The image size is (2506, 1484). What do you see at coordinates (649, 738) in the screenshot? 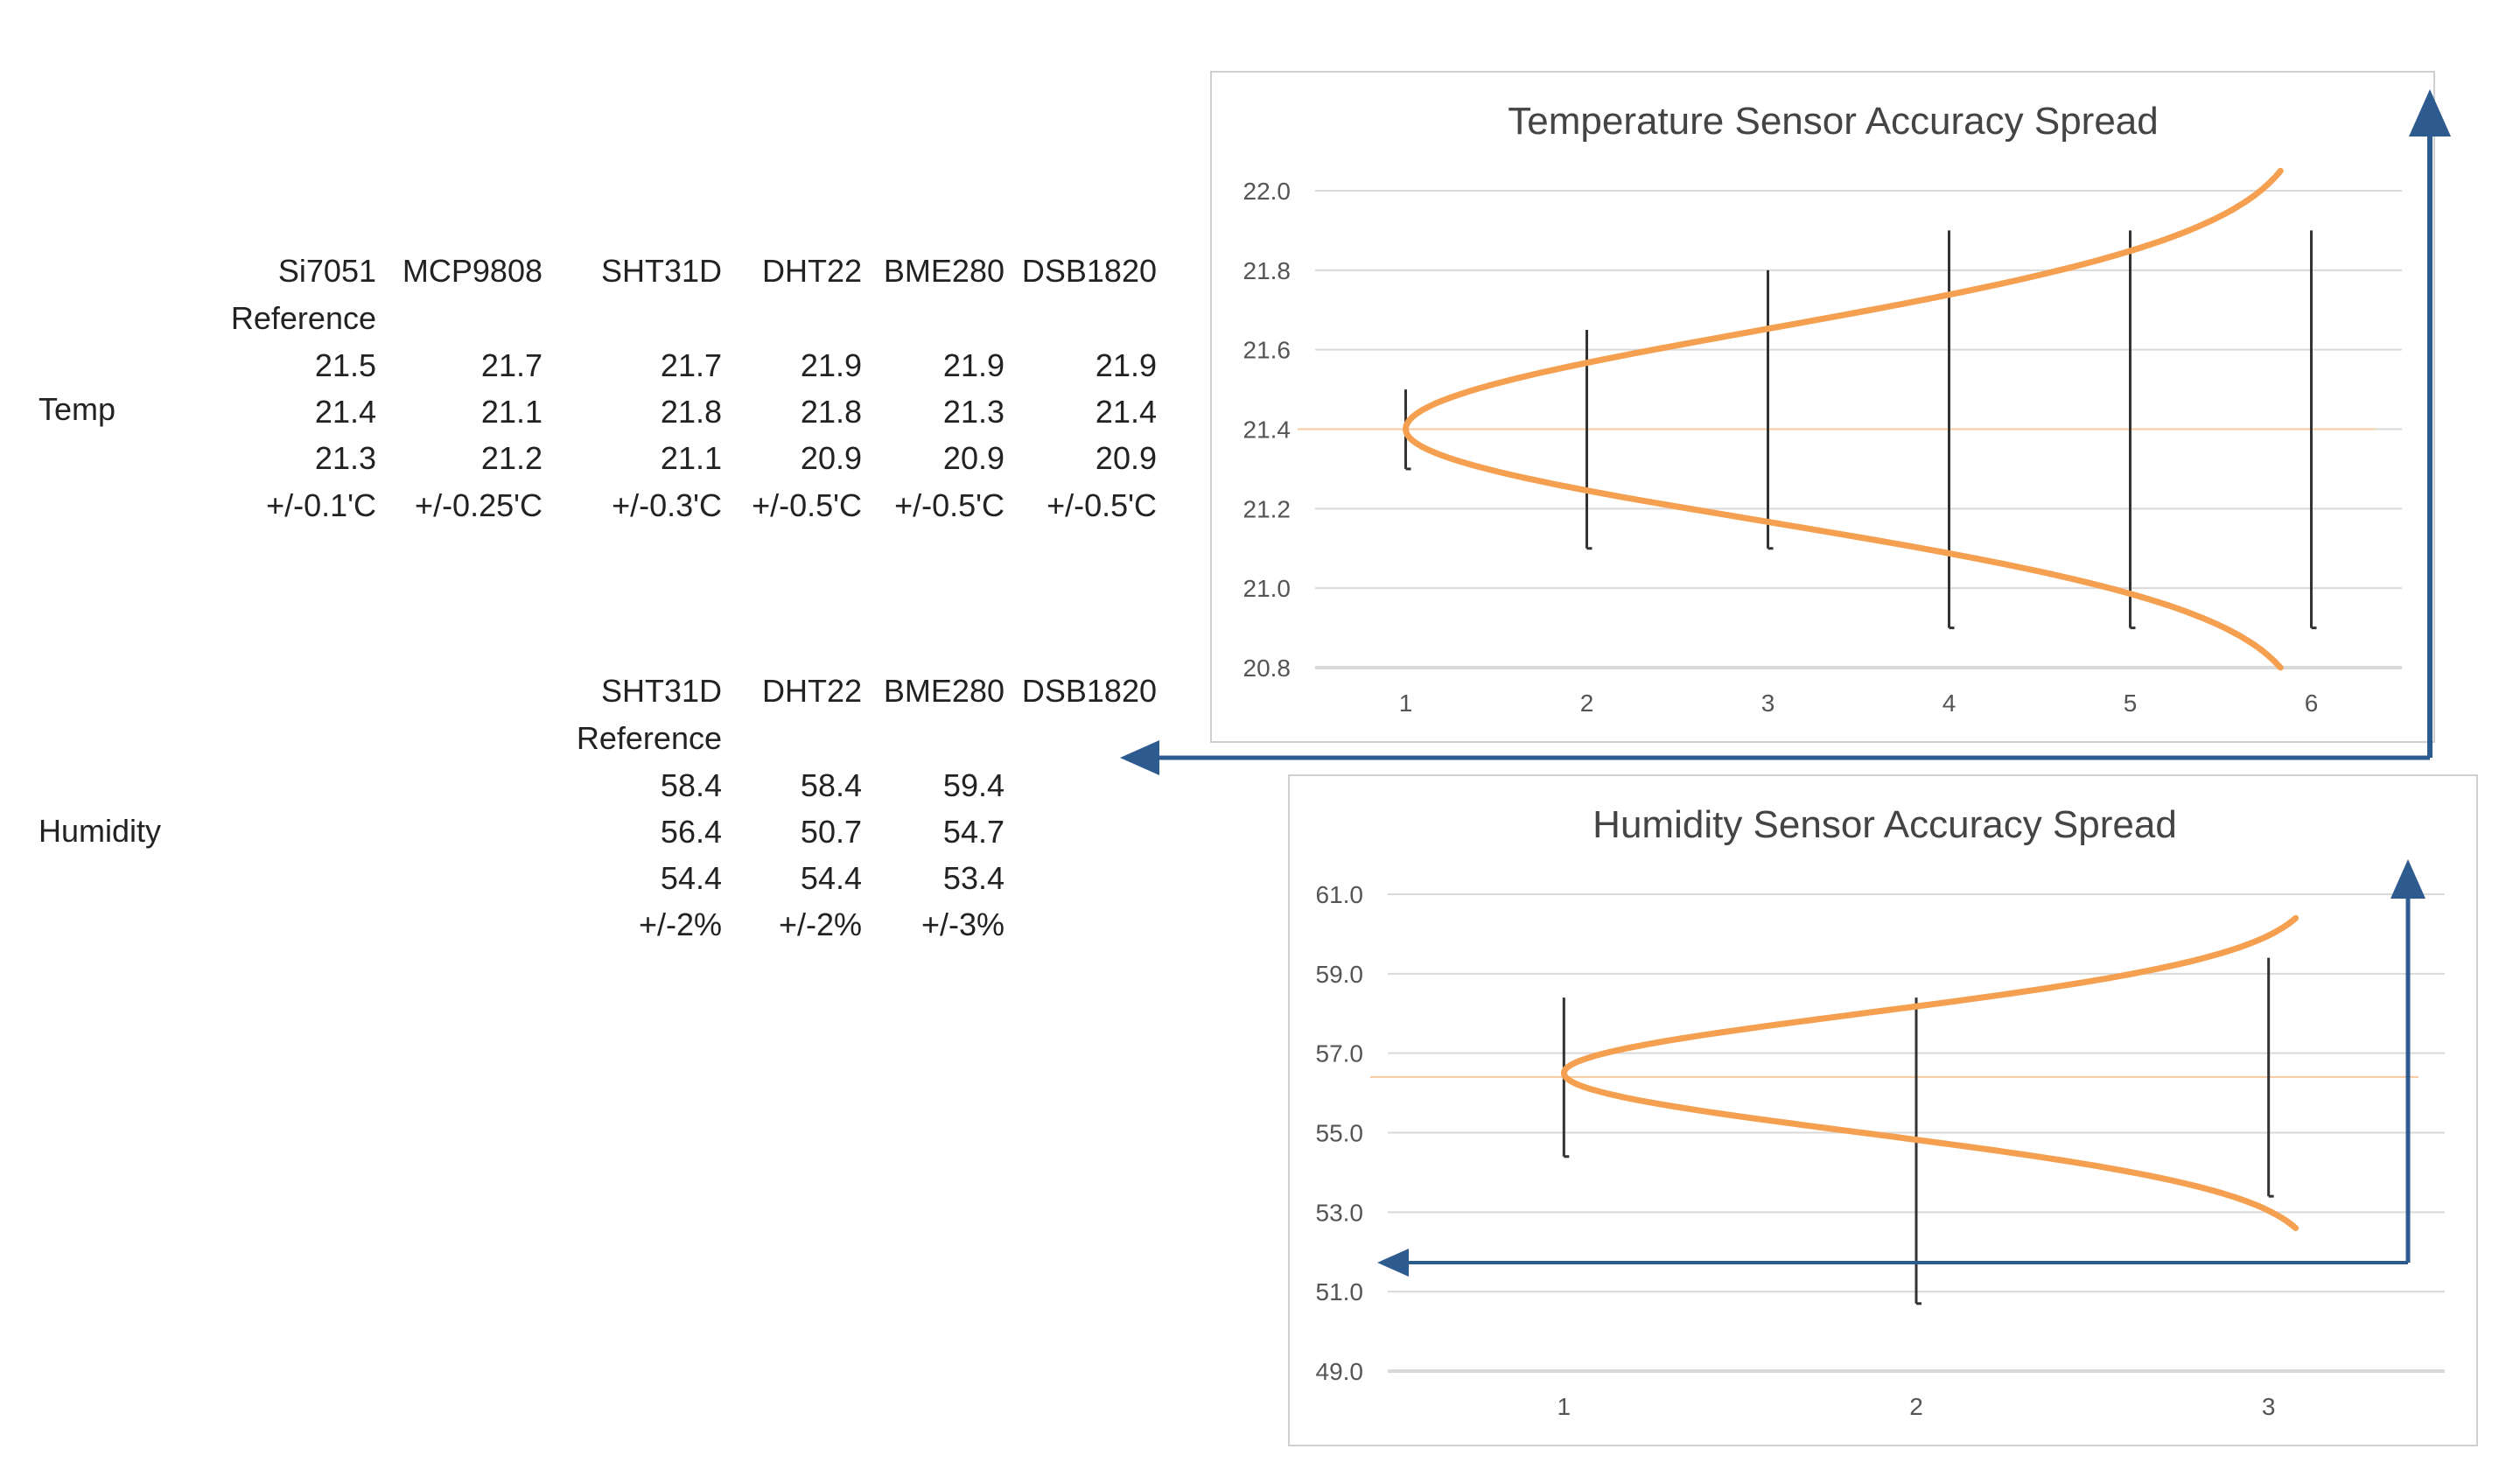
I see `humidity-header-sub: Reference` at bounding box center [649, 738].